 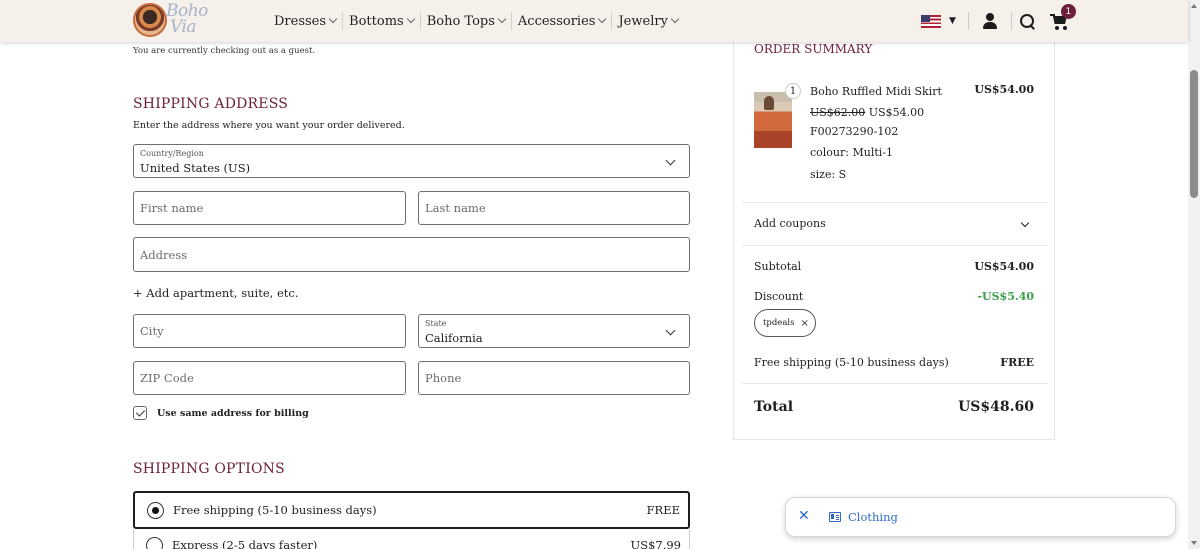 I want to click on cart-count-badge: 1, so click(x=1068, y=11).